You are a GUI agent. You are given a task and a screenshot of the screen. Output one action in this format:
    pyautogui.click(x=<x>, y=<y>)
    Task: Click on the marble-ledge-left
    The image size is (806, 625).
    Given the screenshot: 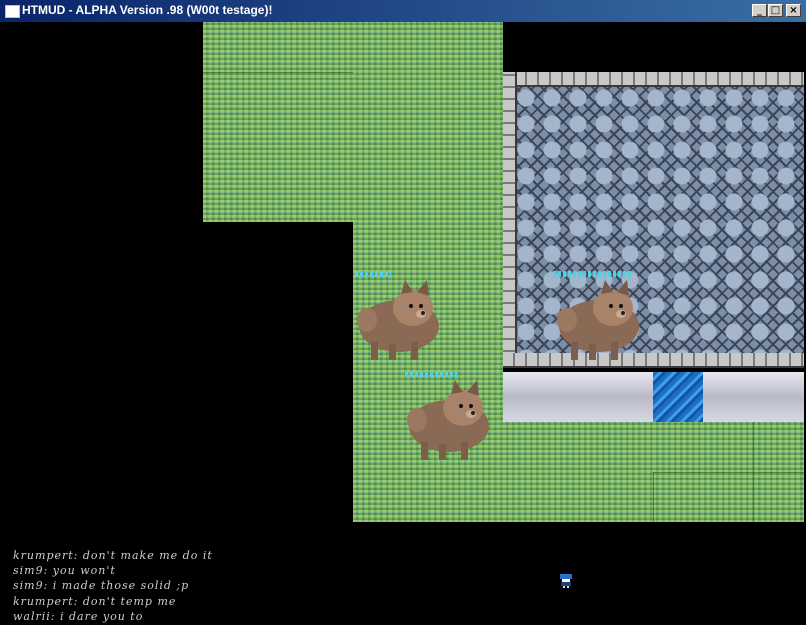 What is the action you would take?
    pyautogui.click(x=578, y=397)
    